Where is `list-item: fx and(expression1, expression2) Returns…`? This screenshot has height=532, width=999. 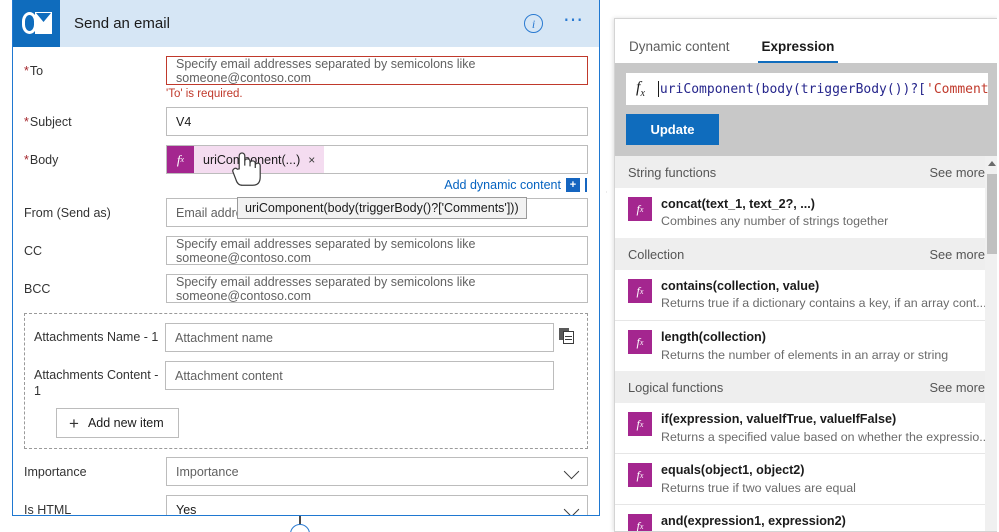 list-item: fx and(expression1, expression2) Returns… is located at coordinates (807, 517).